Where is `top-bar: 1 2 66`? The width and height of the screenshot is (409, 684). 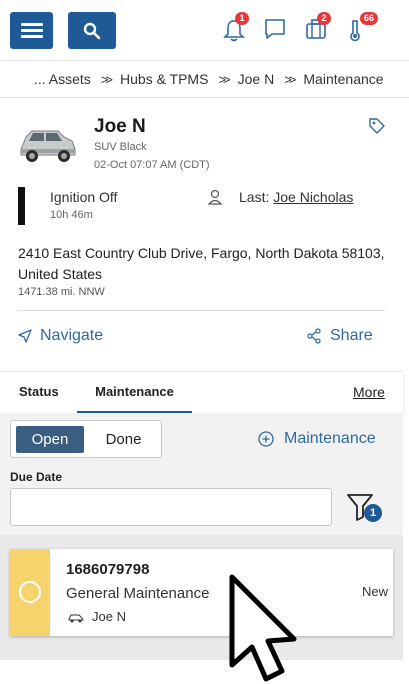
top-bar: 1 2 66 is located at coordinates (204, 30).